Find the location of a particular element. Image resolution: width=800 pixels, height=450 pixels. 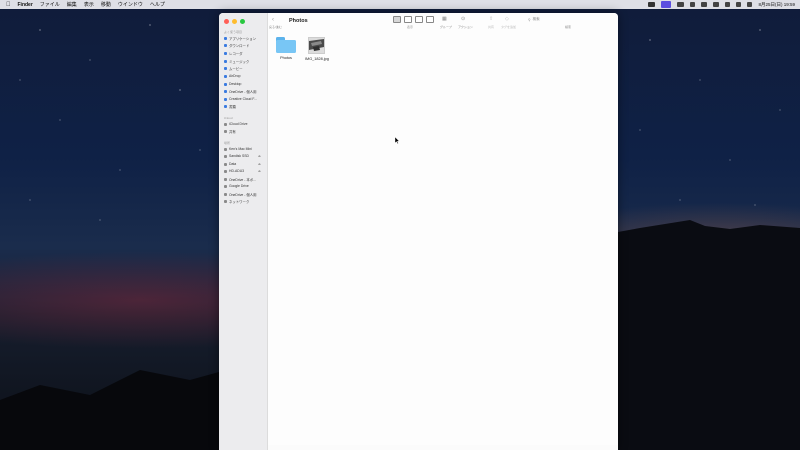

network-icon is located at coordinates (225, 201).